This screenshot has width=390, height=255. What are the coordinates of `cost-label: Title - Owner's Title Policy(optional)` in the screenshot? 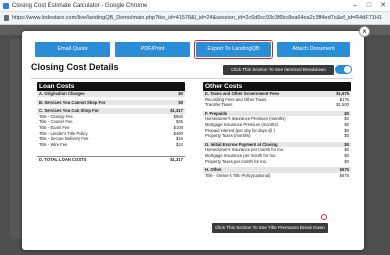 It's located at (238, 175).